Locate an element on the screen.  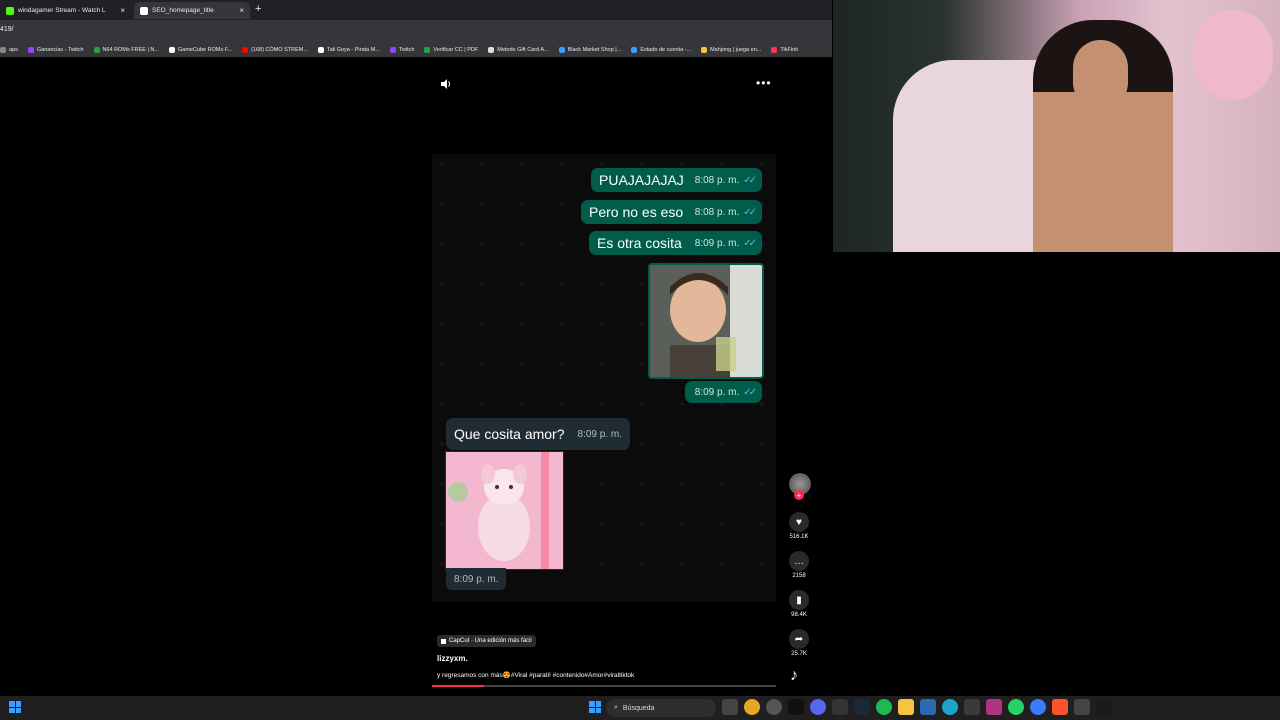
save-count: 98.4K is located at coordinates (799, 615).